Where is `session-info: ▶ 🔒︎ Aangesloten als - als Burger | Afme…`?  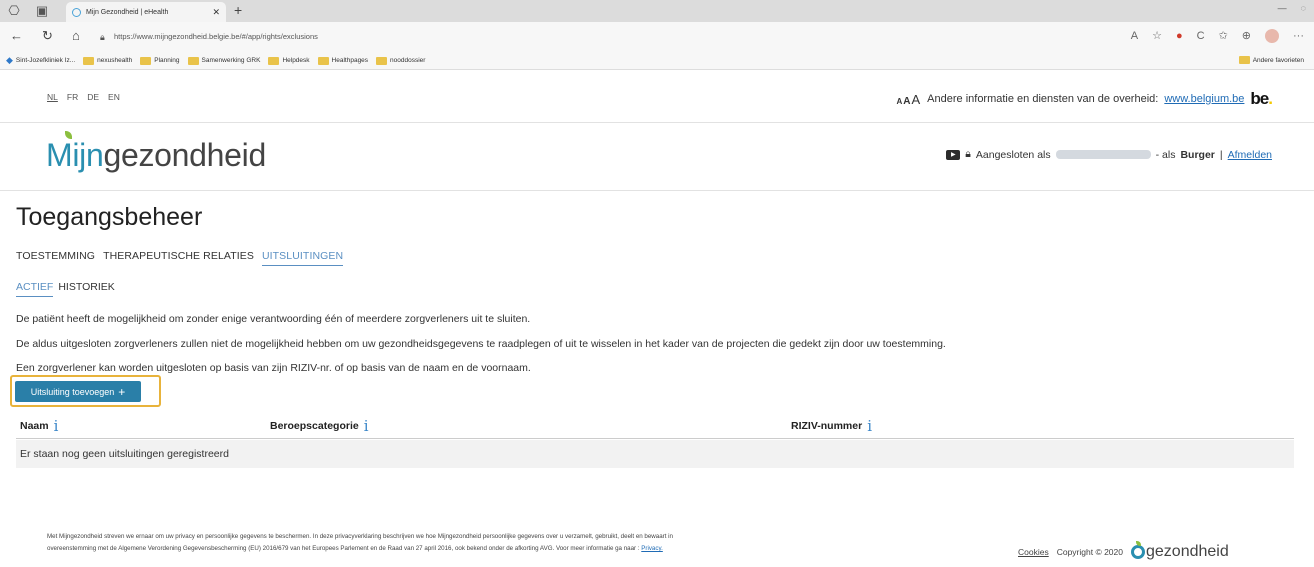 session-info: ▶ 🔒︎ Aangesloten als - als Burger | Afme… is located at coordinates (1109, 154).